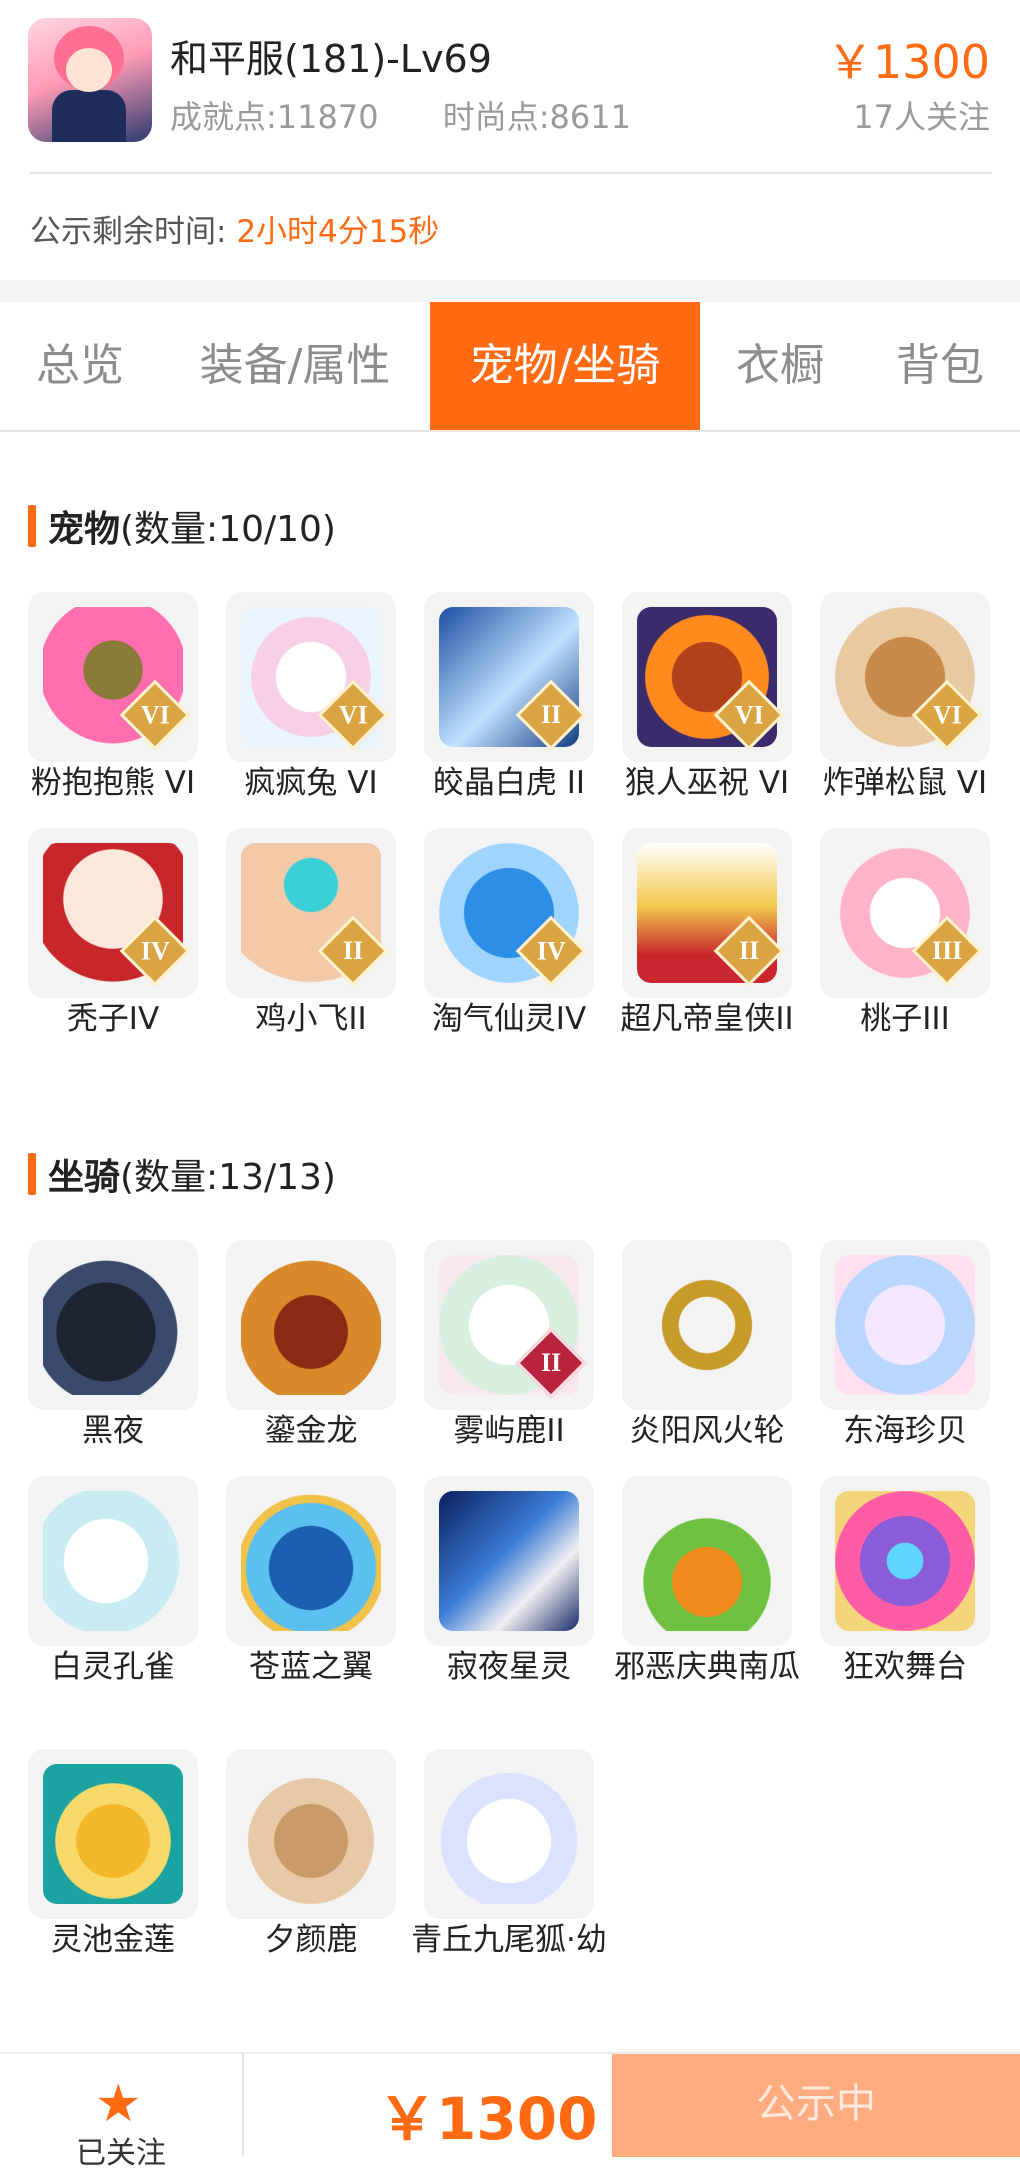 The height and width of the screenshot is (2172, 1020). I want to click on pet-name: 疯疯兔 VI, so click(311, 783).